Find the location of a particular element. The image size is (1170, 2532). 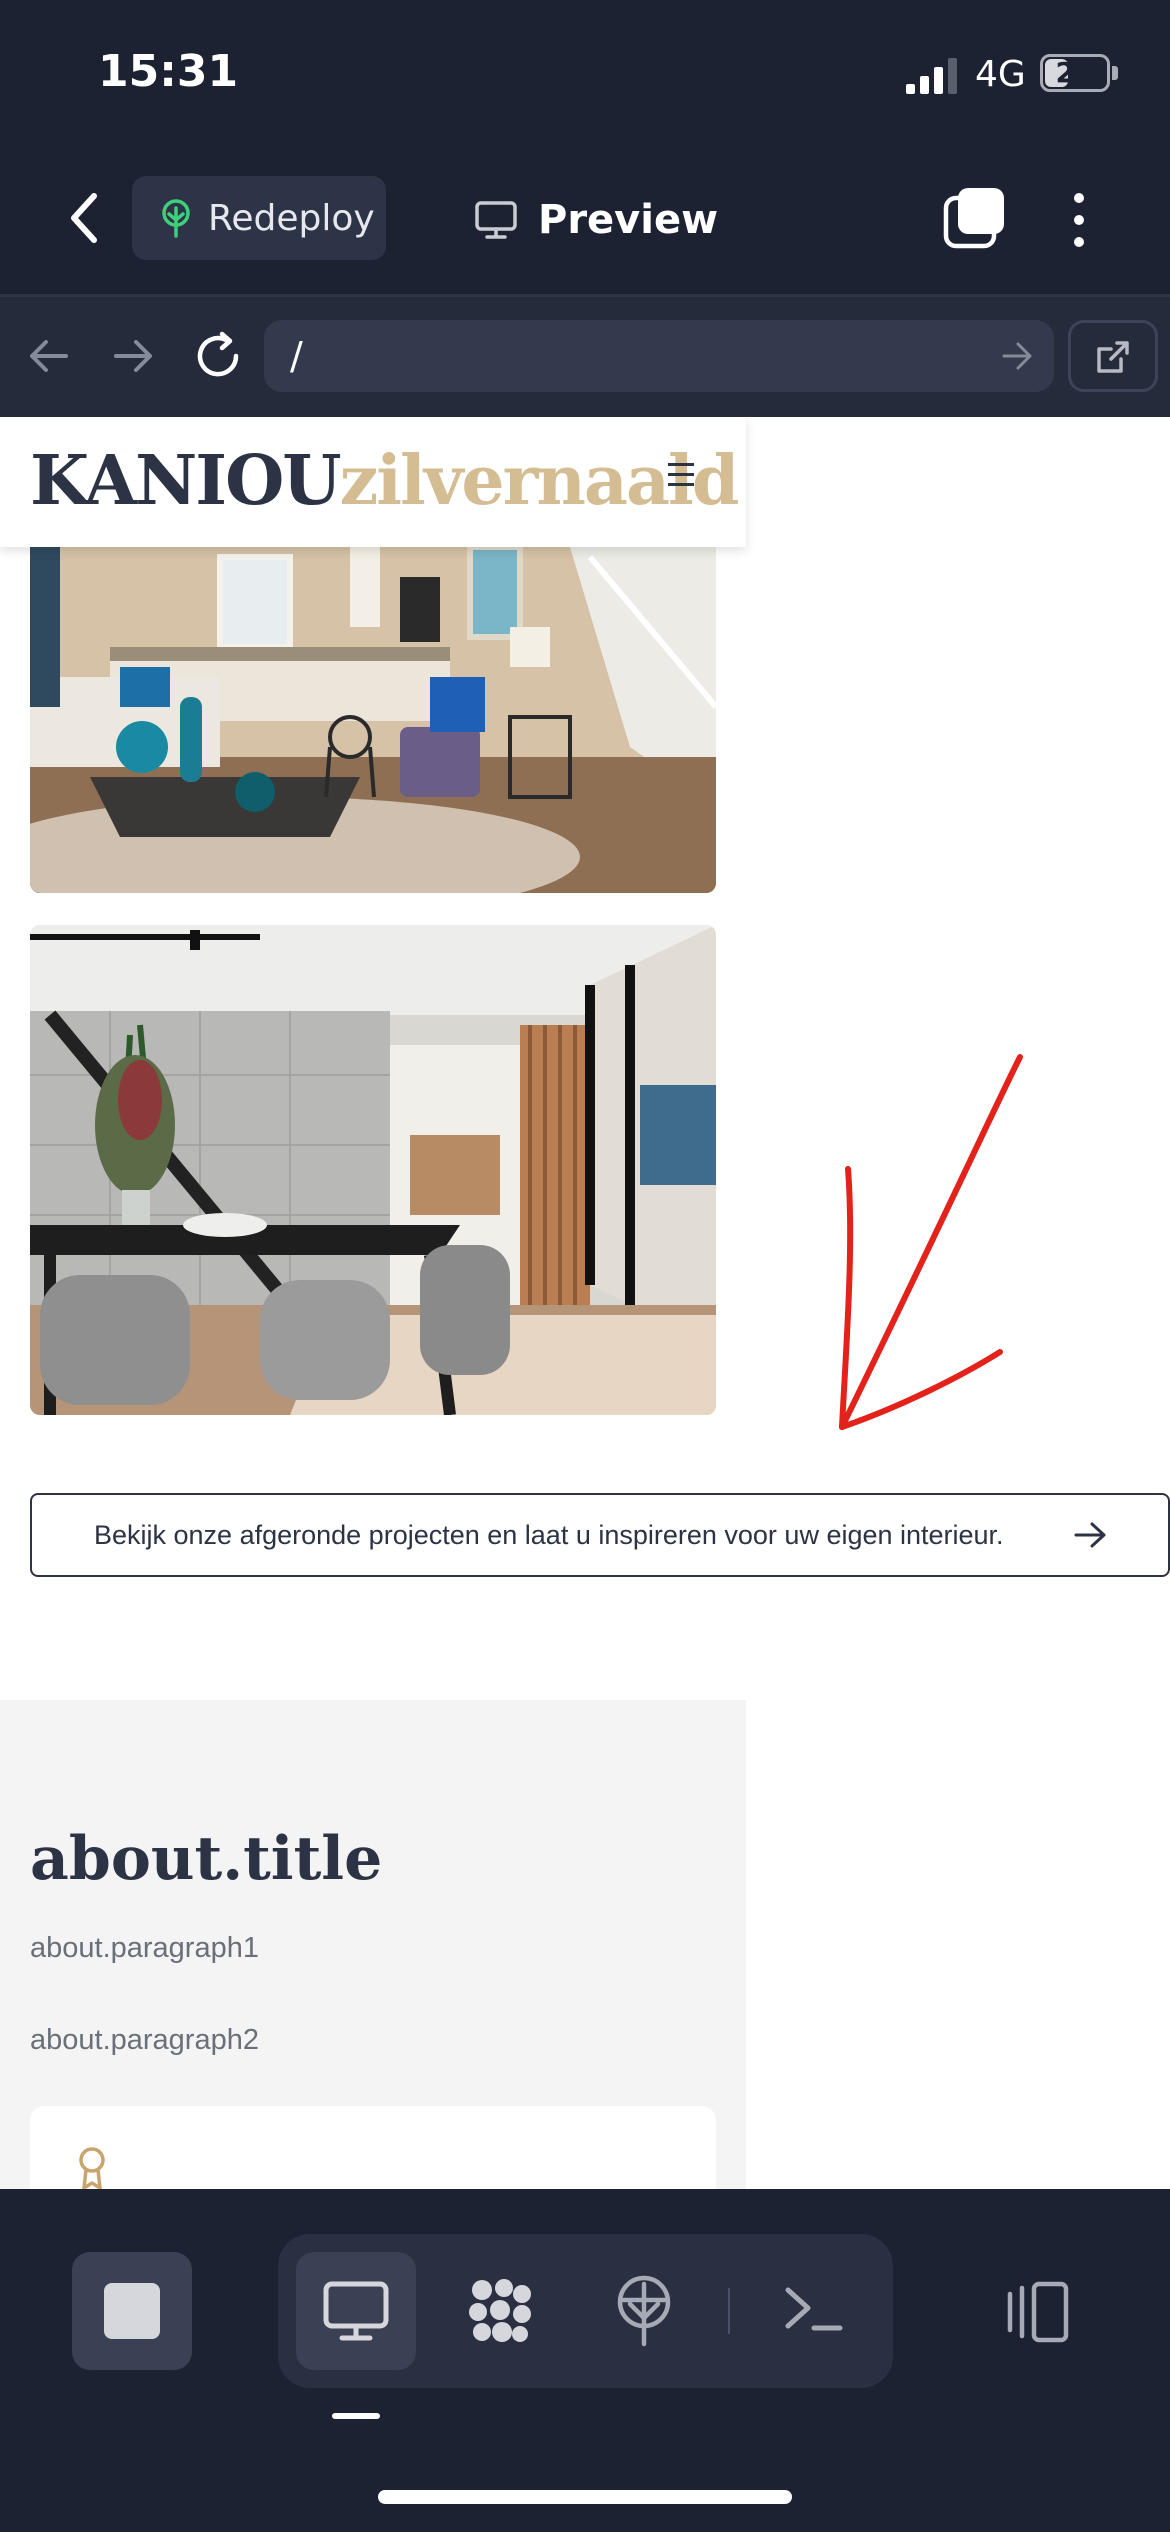

redeploy-button: Redeploy is located at coordinates (259, 218).